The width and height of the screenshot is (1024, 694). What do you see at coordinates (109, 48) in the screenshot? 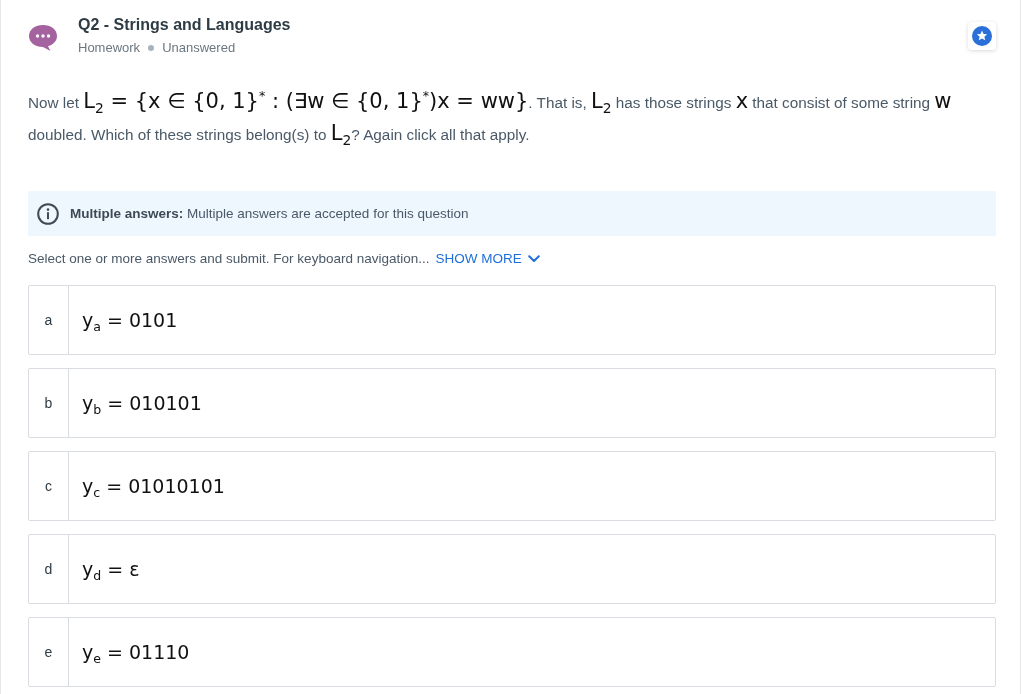
I see `meta-label: Homework` at bounding box center [109, 48].